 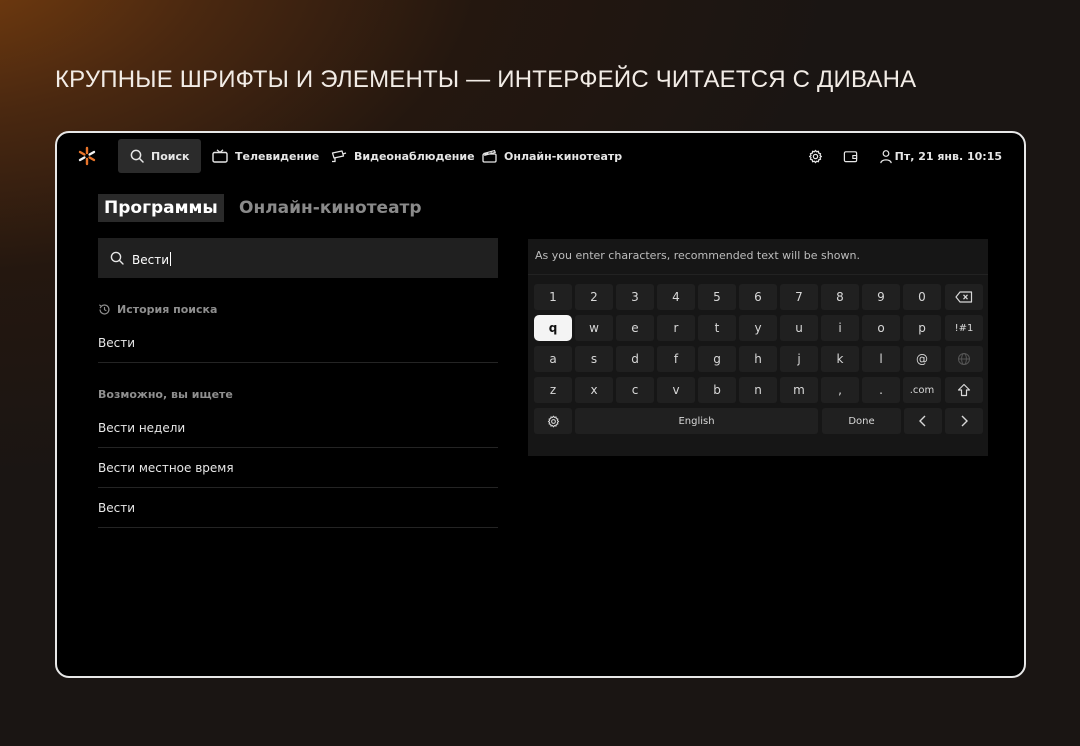 I want to click on key-s: s, so click(x=594, y=359).